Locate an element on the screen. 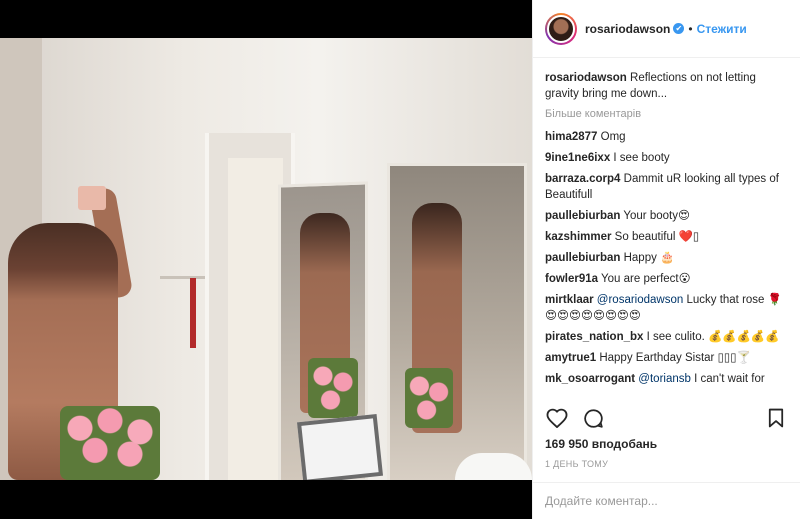  bookmark-icon is located at coordinates (776, 418).